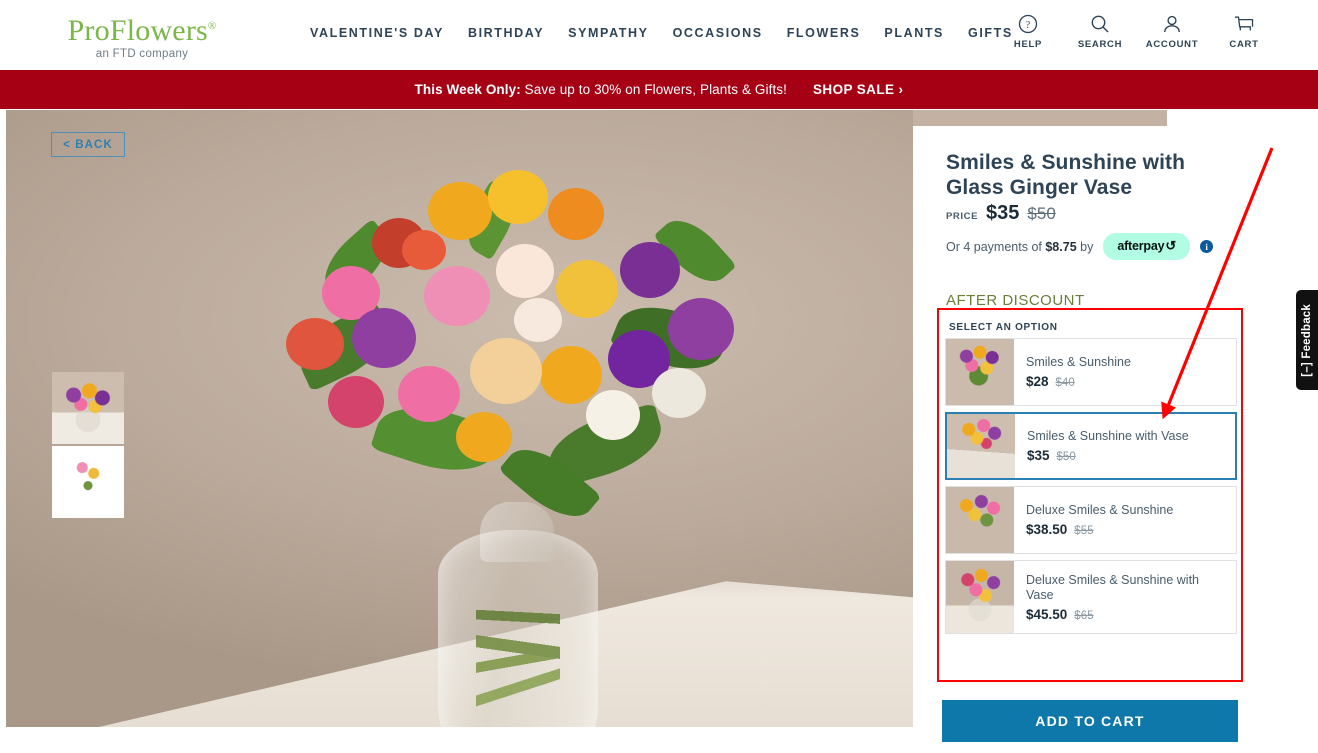 The width and height of the screenshot is (1318, 753). What do you see at coordinates (1041, 213) in the screenshot?
I see `original-price: $50` at bounding box center [1041, 213].